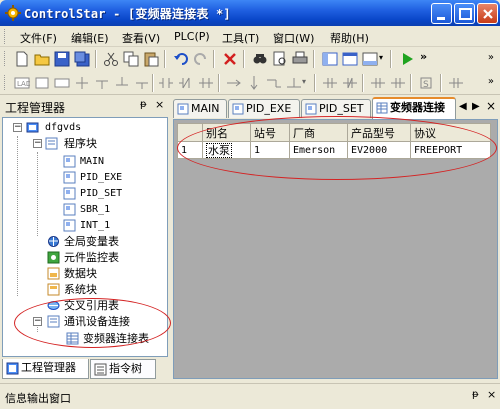 This screenshot has width=500, height=409. I want to click on arrow-right-icon, so click(234, 83).